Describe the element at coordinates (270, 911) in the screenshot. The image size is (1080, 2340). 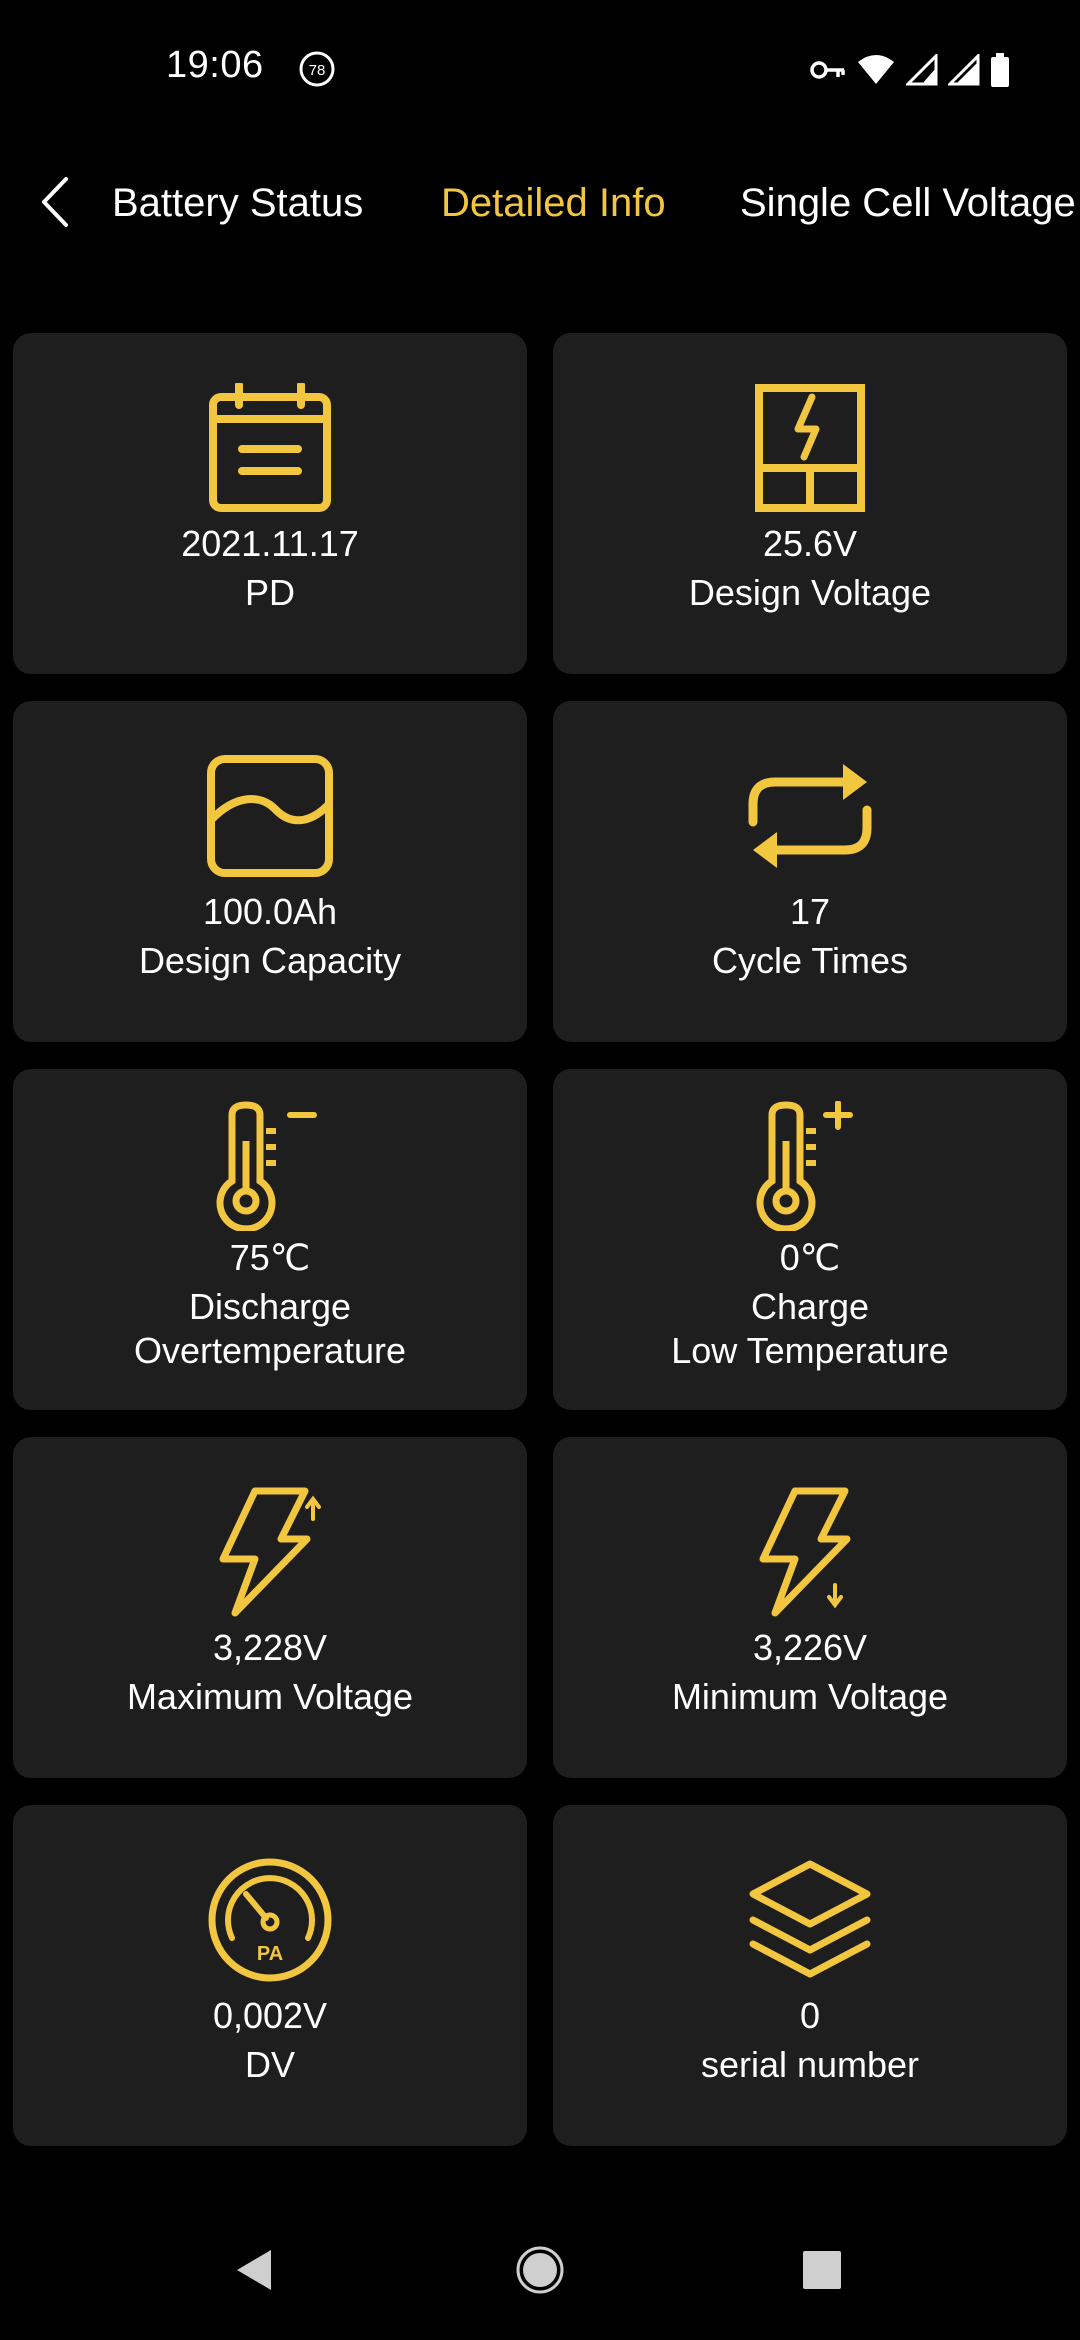
I see `card-value: 100.0Ah` at that location.